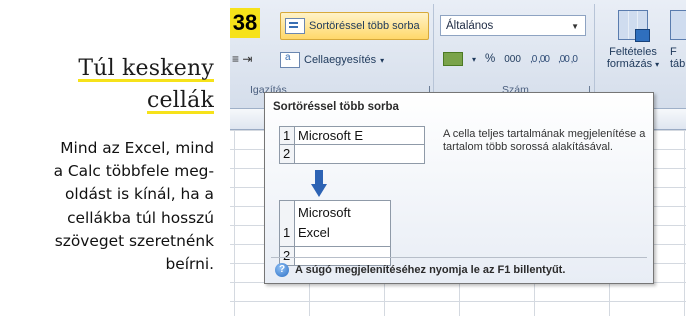 The height and width of the screenshot is (316, 686). Describe the element at coordinates (336, 107) in the screenshot. I see `tooltip-title: Sortöréssel több sorba` at that location.